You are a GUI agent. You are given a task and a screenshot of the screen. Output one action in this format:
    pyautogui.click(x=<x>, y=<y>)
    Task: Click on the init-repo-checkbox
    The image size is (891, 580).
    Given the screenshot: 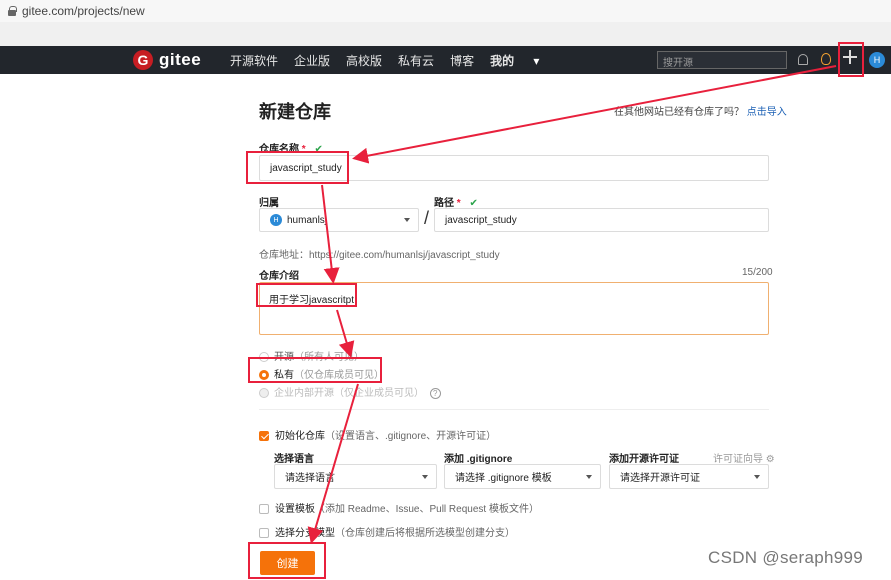 What is the action you would take?
    pyautogui.click(x=264, y=436)
    